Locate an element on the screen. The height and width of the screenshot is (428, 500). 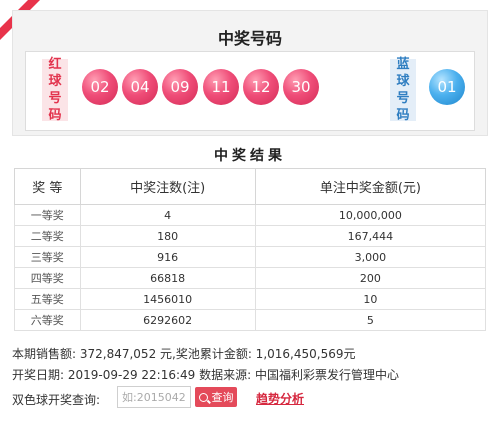
winning-numbers-title: 中奖号码 is located at coordinates (249, 38).